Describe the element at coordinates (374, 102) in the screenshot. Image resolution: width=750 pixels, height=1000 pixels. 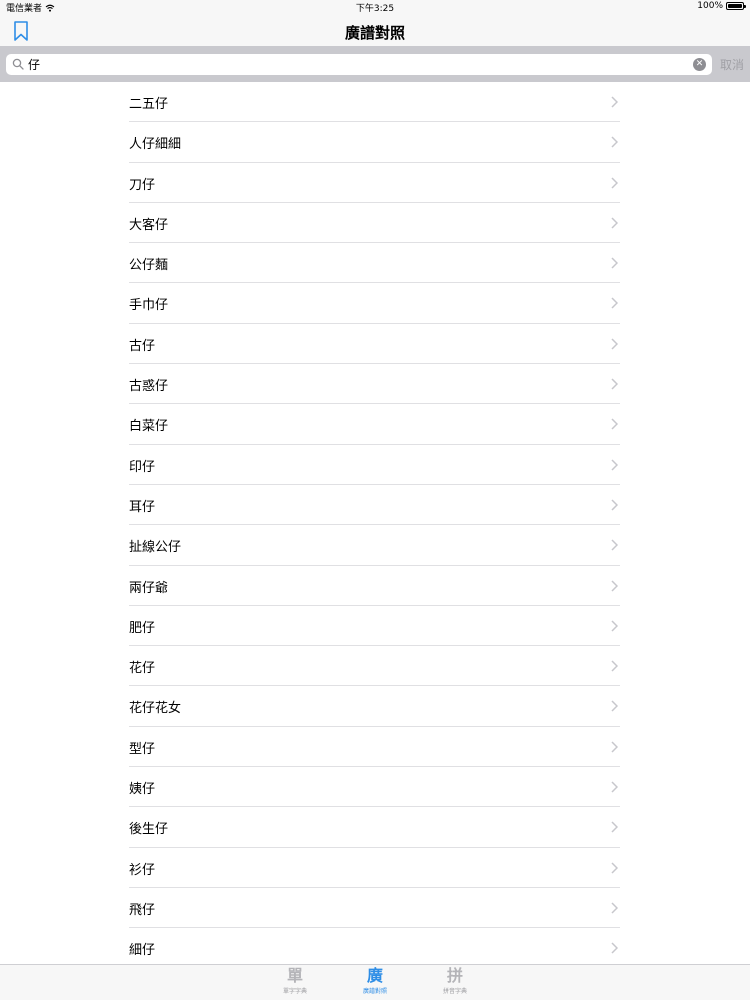
I see `list-item: 二五仔` at that location.